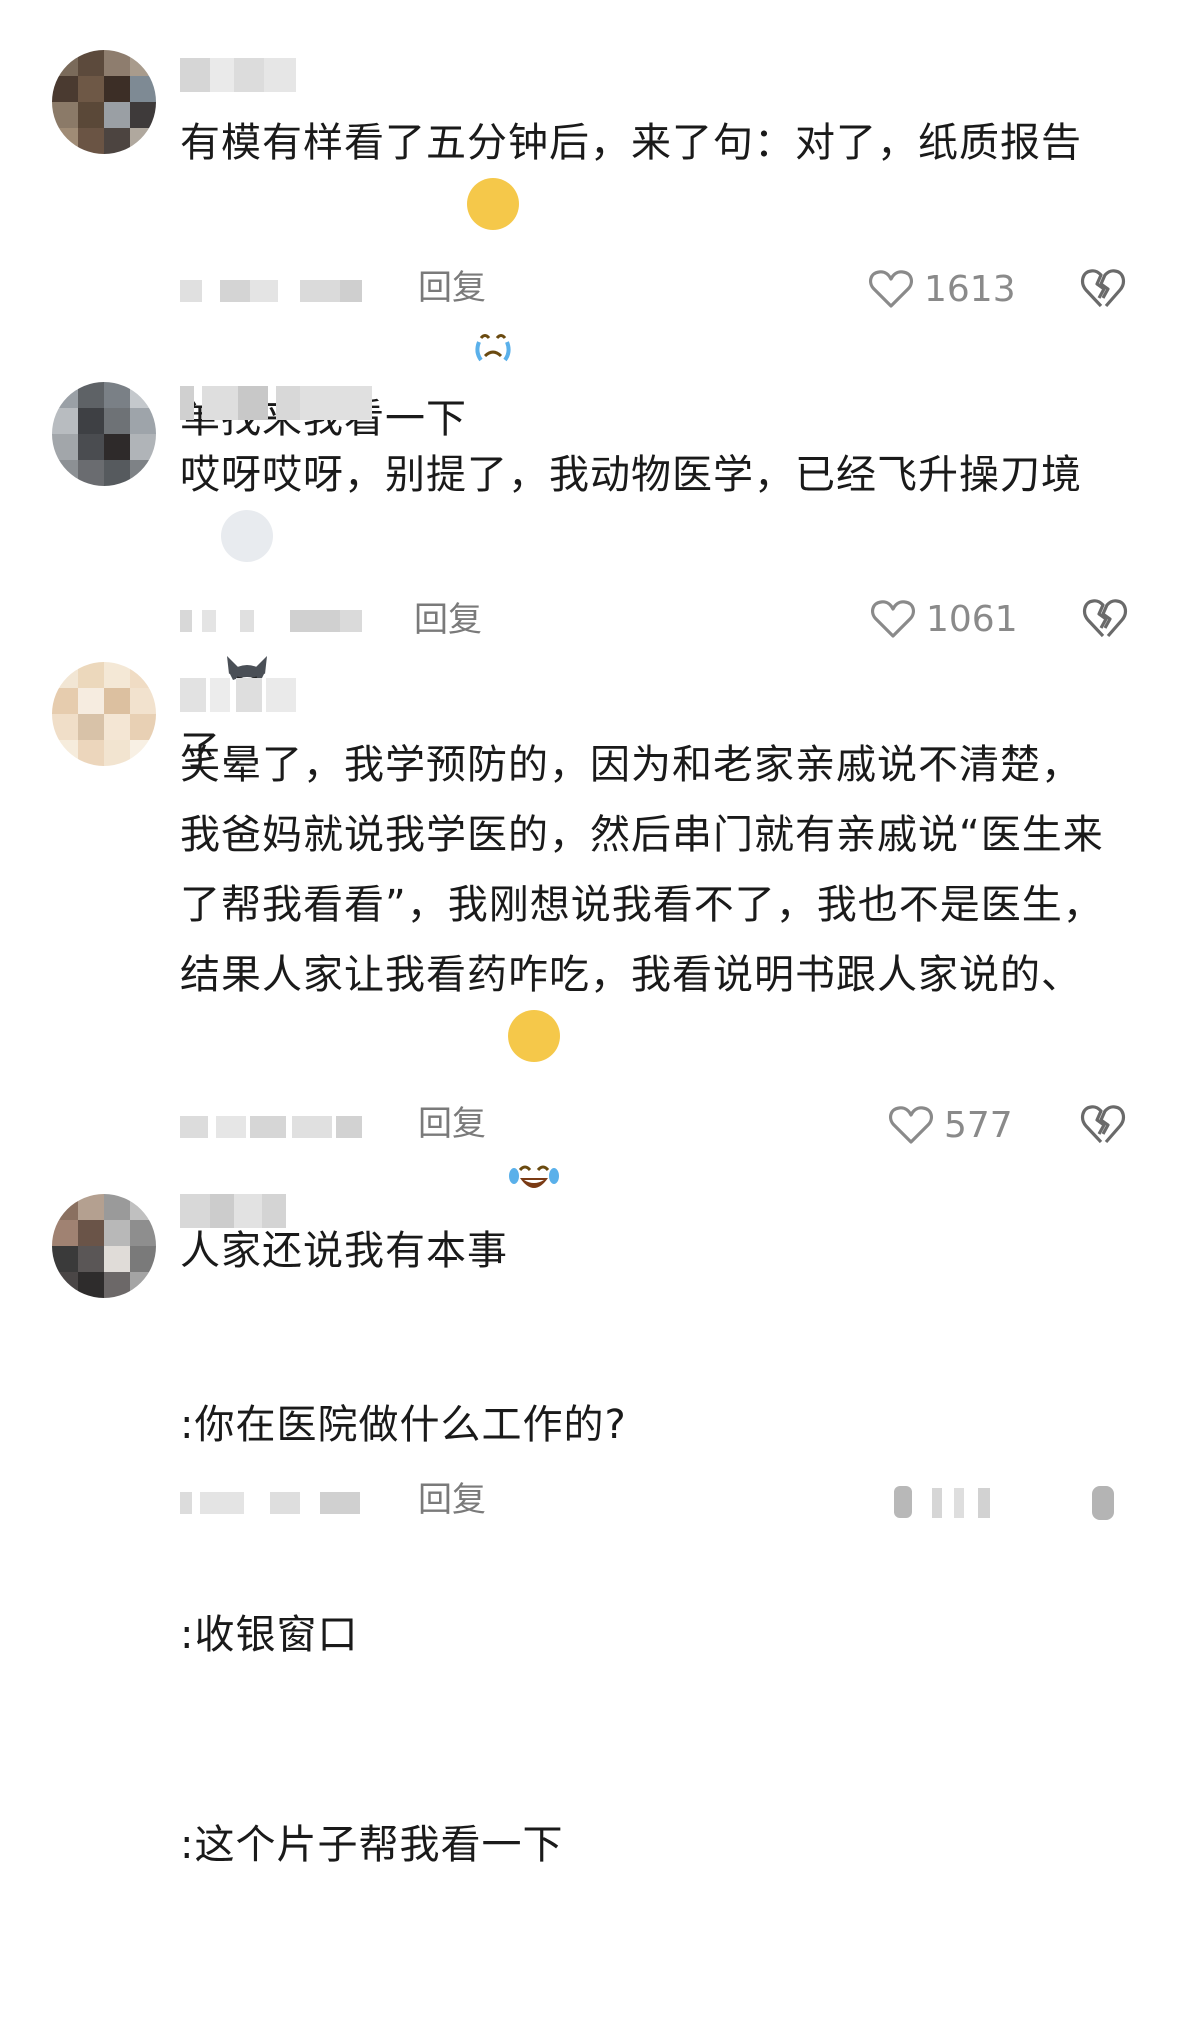  What do you see at coordinates (534, 1099) in the screenshot?
I see `tears-of-joy-emoji` at bounding box center [534, 1099].